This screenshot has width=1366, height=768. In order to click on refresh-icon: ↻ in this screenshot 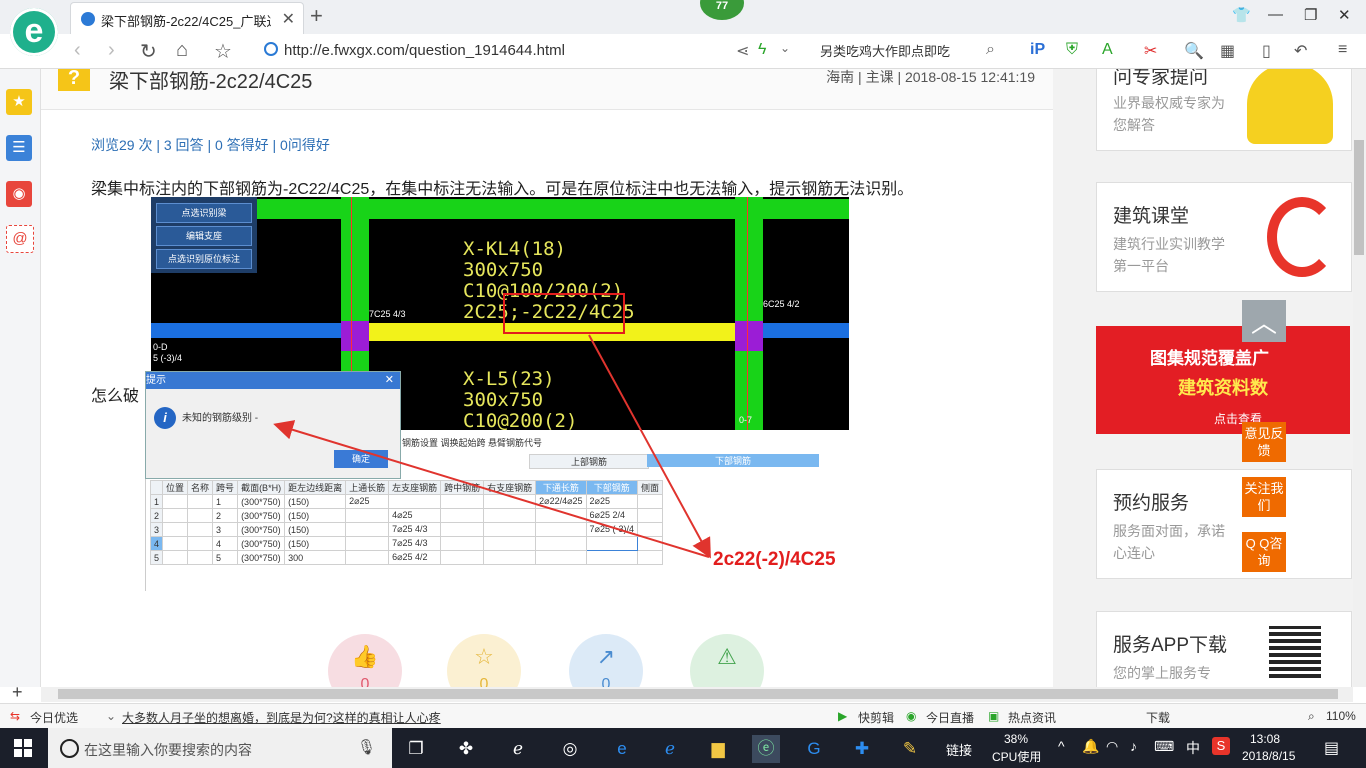, I will do `click(148, 51)`.